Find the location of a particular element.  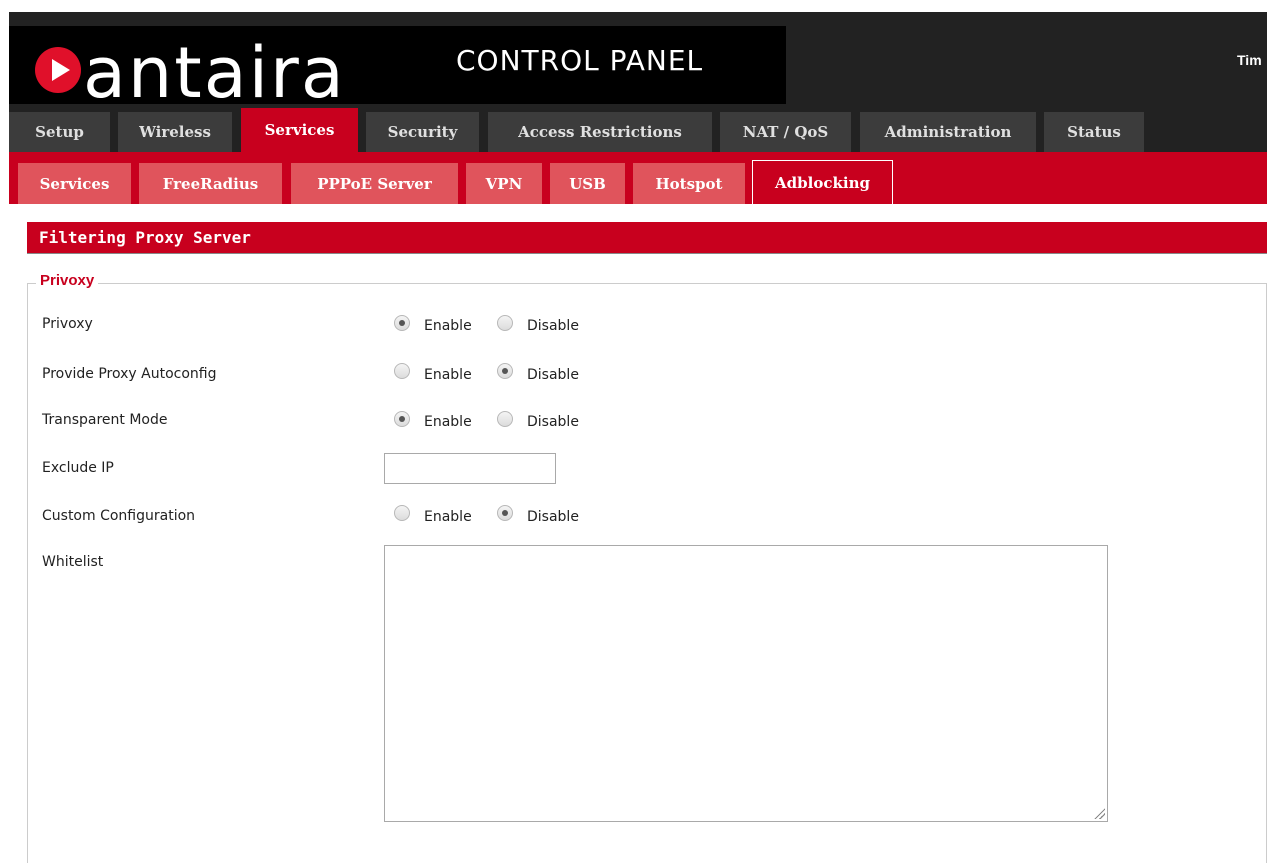

whitelist-label: Whitelist is located at coordinates (73, 562).